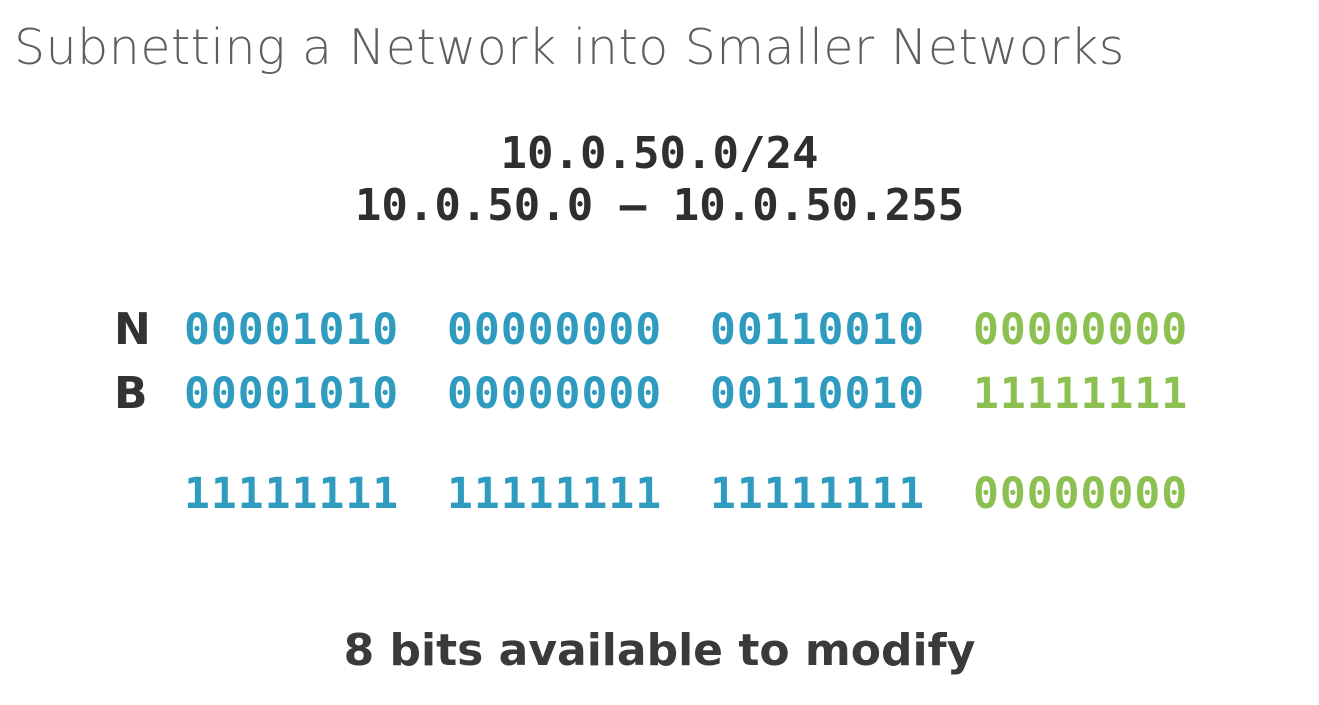 This screenshot has width=1319, height=705. Describe the element at coordinates (1081, 494) in the screenshot. I see `mask-octet-4: 00000000` at that location.